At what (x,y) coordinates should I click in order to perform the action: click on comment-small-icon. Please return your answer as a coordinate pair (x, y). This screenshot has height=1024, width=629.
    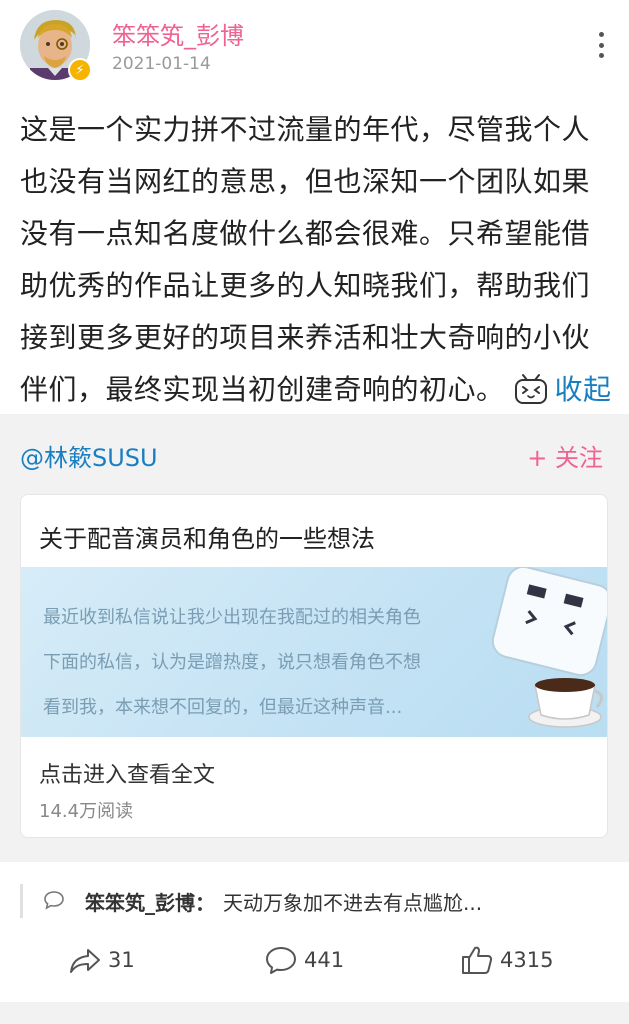
    Looking at the image, I should click on (54, 900).